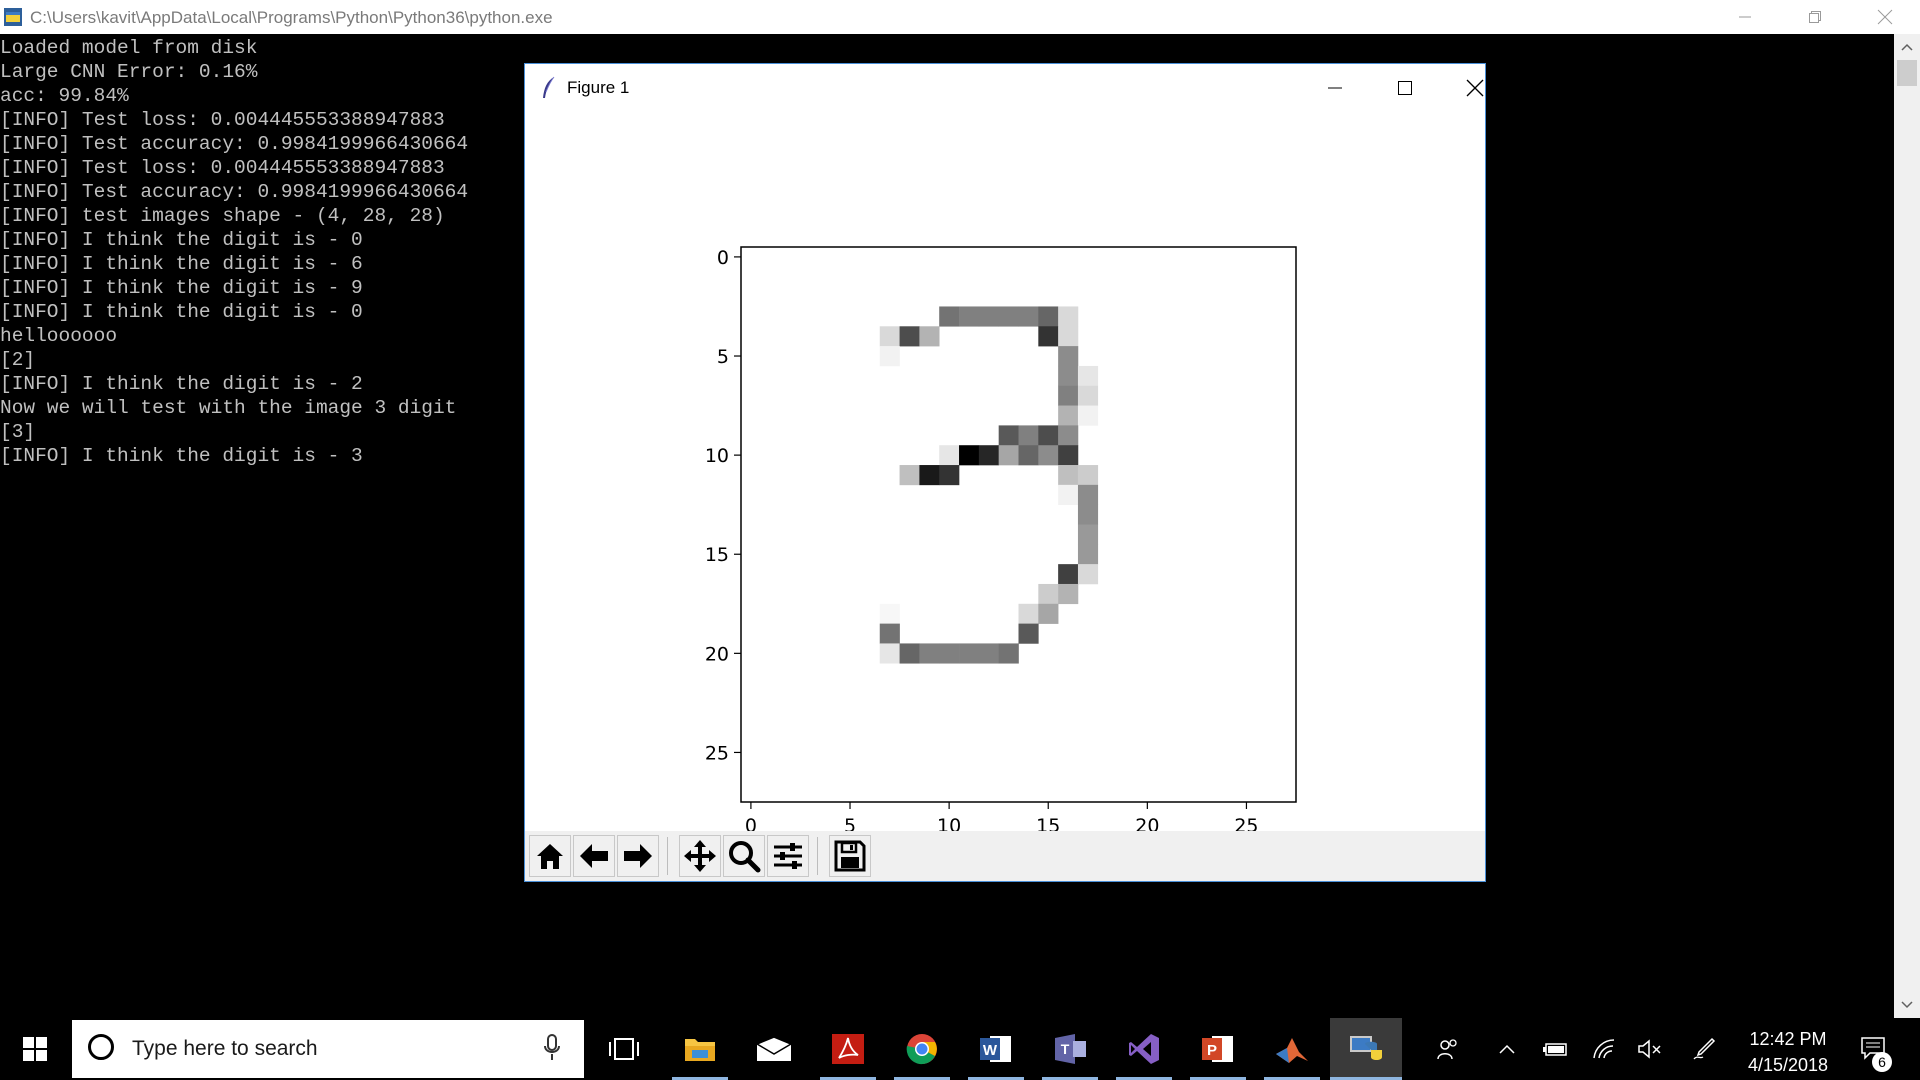 Image resolution: width=1920 pixels, height=1080 pixels. What do you see at coordinates (717, 456) in the screenshot?
I see `y-tick-label: 10` at bounding box center [717, 456].